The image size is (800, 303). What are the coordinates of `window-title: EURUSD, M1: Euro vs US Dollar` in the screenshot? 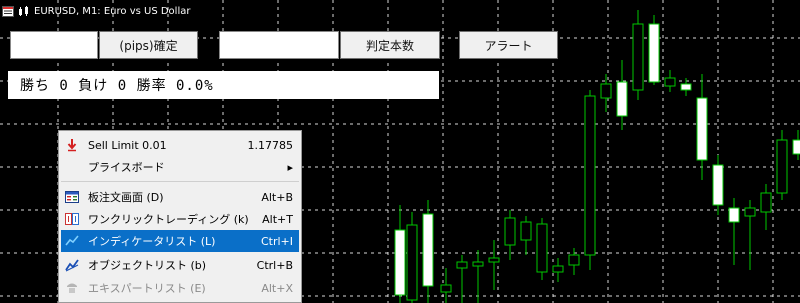 It's located at (112, 11).